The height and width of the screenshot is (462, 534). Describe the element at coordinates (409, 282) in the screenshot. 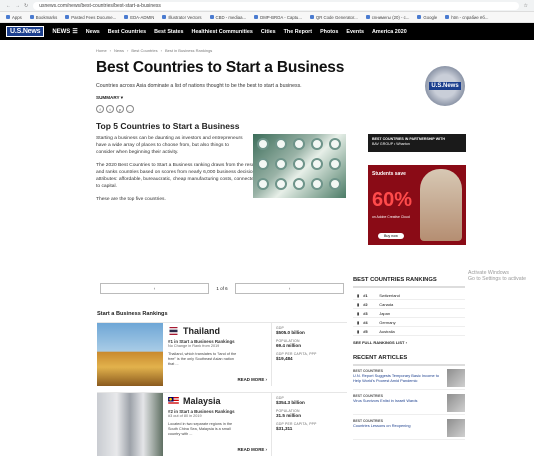

I see `sidebar-rankings-title: BEST COUNTRIES RANKINGS` at that location.